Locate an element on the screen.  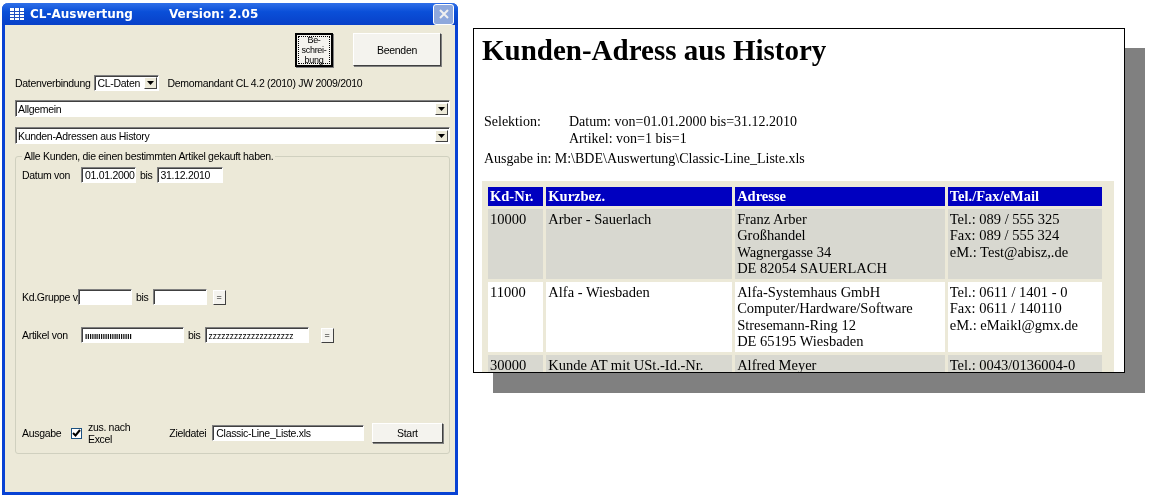
table-cell: Tel.: 089 / 555 325 Fax: 089 / 555 324 eM.: Test@abisz,.de is located at coordinates (1024, 243).